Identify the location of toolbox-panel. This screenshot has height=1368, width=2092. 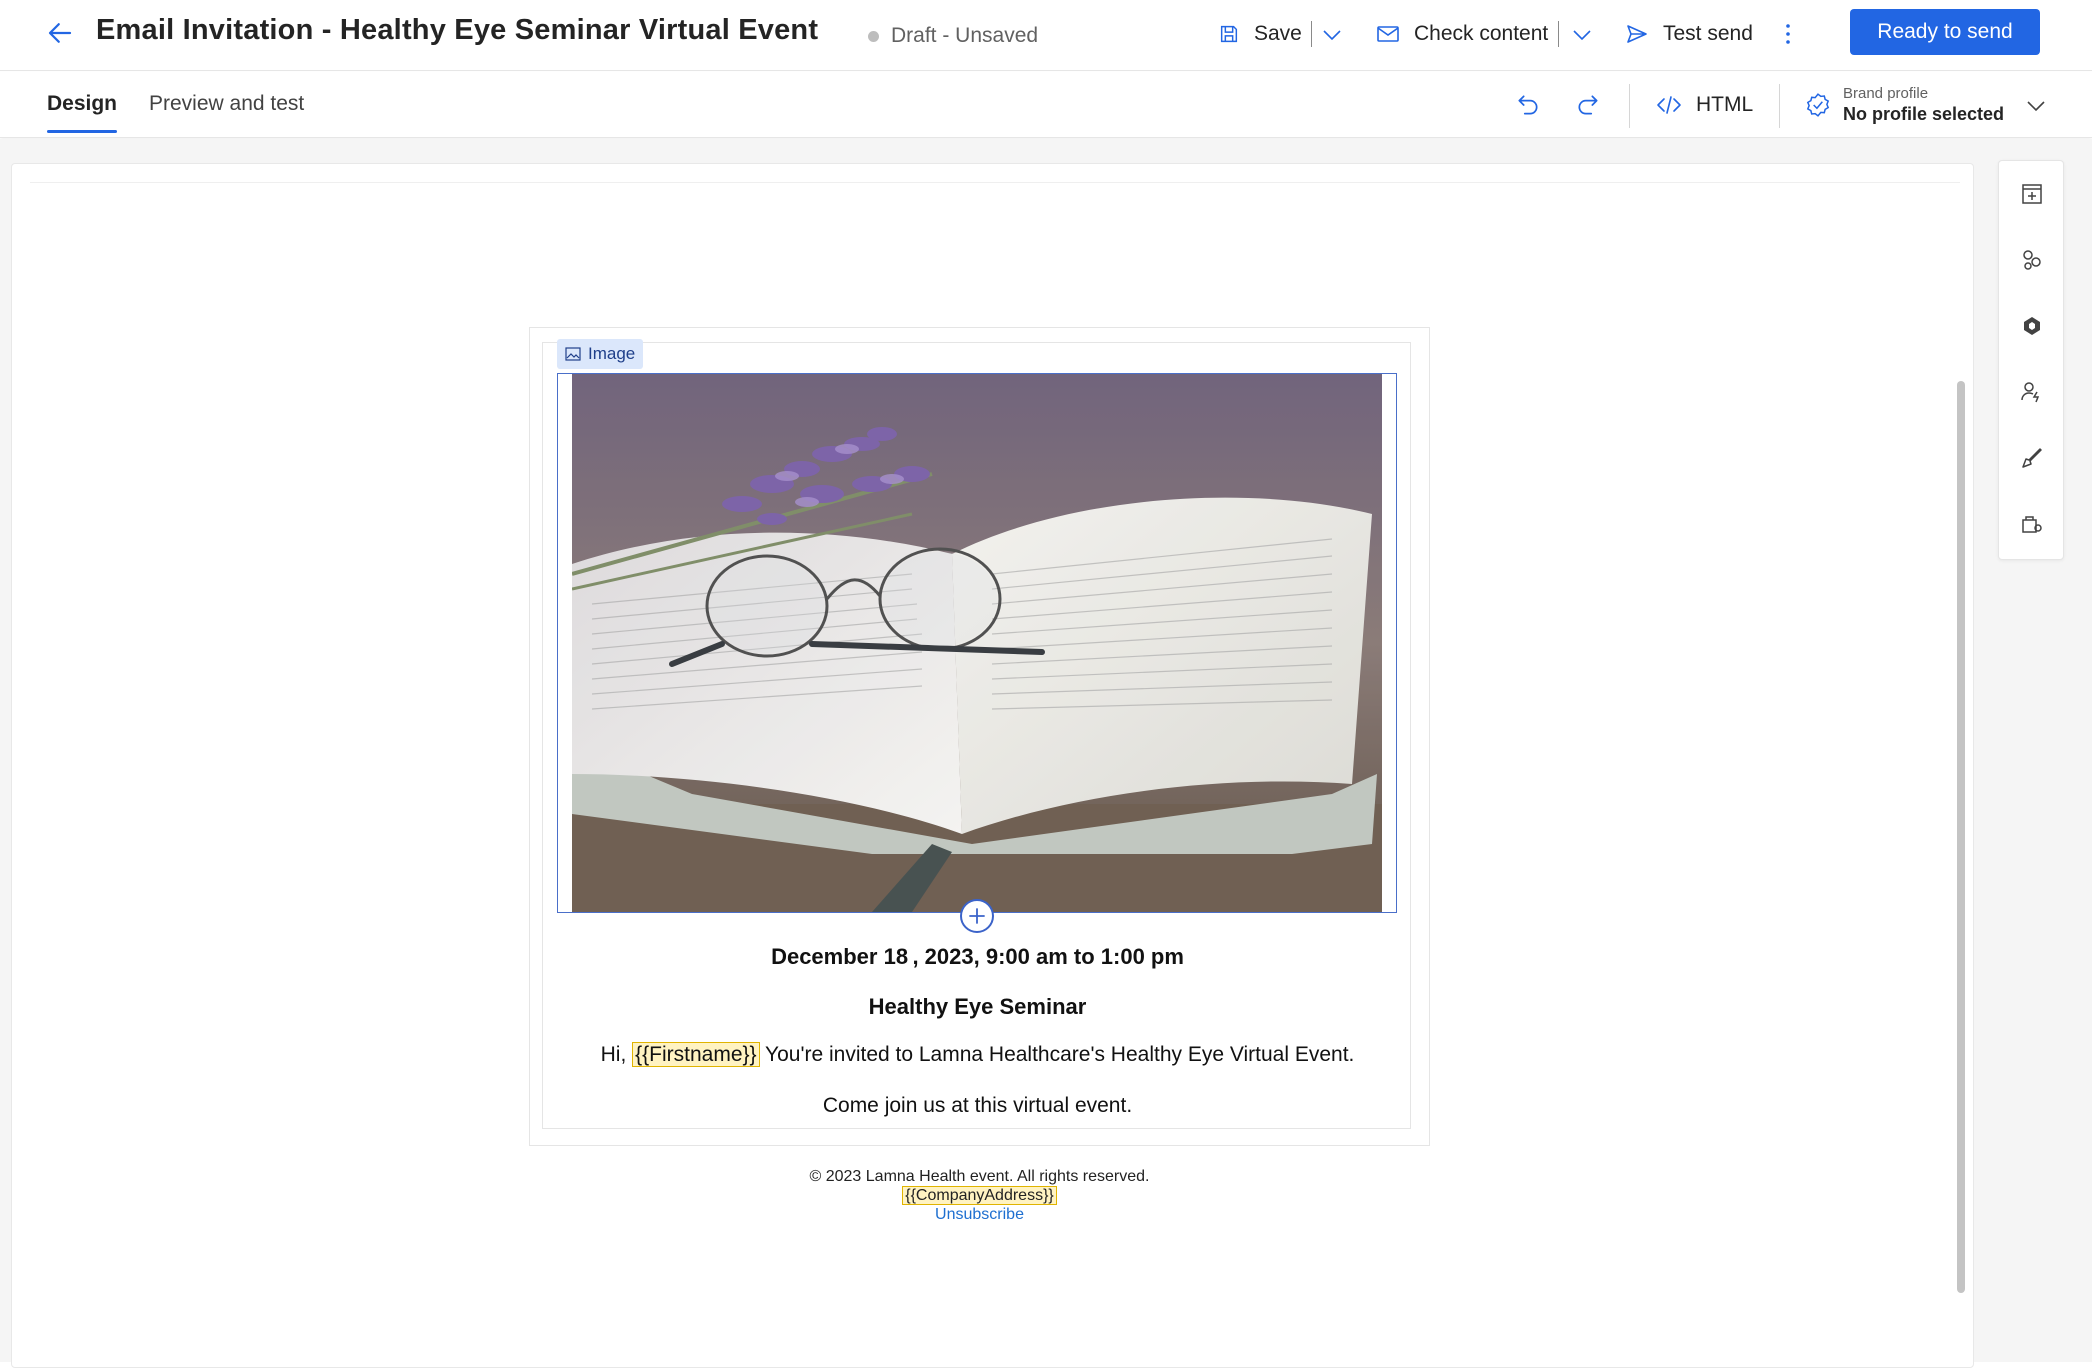
(2031, 360).